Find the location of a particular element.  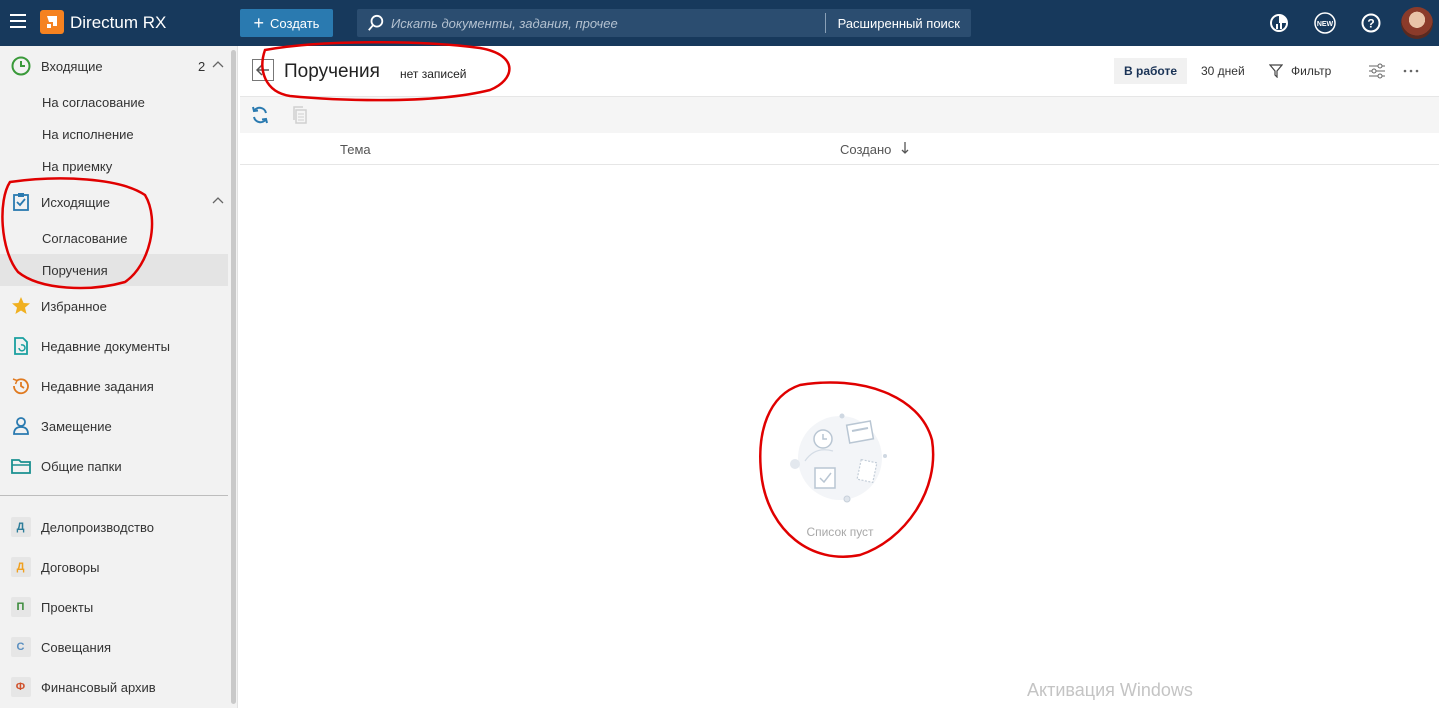

table-header: Тема Создано is located at coordinates (839, 149).